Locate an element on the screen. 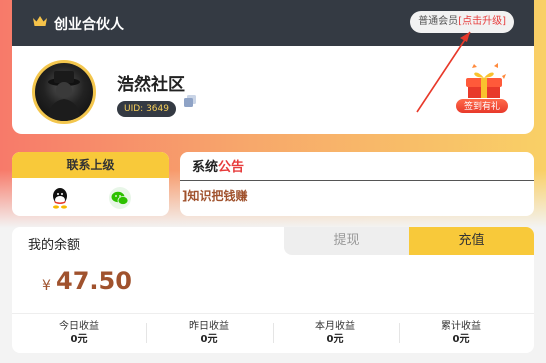  stat-label: 累计收益 is located at coordinates (461, 326).